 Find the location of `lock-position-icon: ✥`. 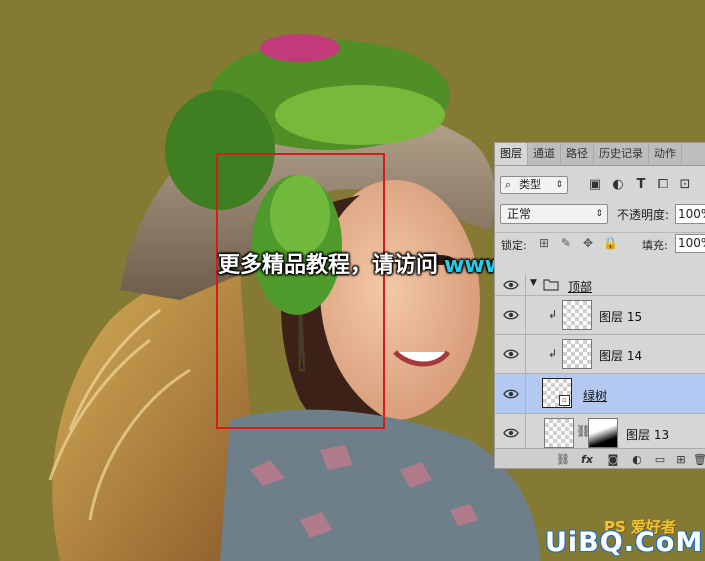

lock-position-icon: ✥ is located at coordinates (588, 243).